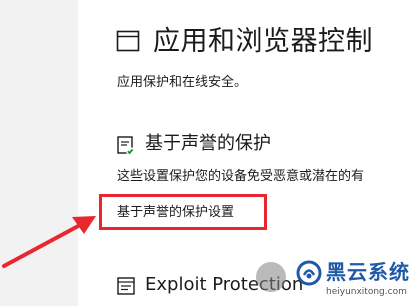 This screenshot has width=415, height=306. I want to click on annotation-arrow-icon, so click(49, 242).